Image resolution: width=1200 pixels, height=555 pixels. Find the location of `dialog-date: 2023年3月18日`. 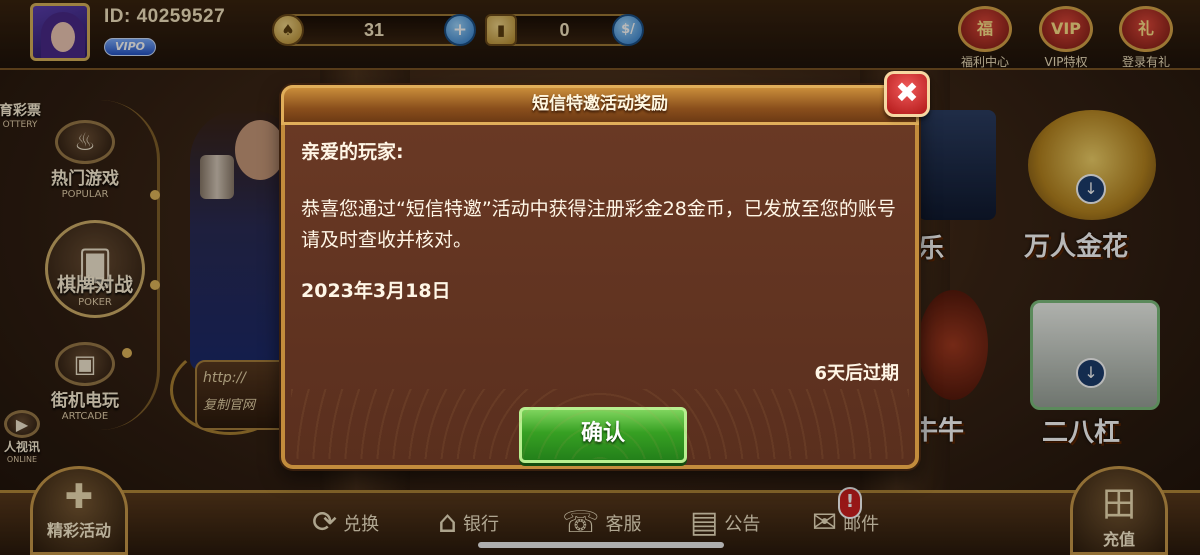

dialog-date: 2023年3月18日 is located at coordinates (376, 291).